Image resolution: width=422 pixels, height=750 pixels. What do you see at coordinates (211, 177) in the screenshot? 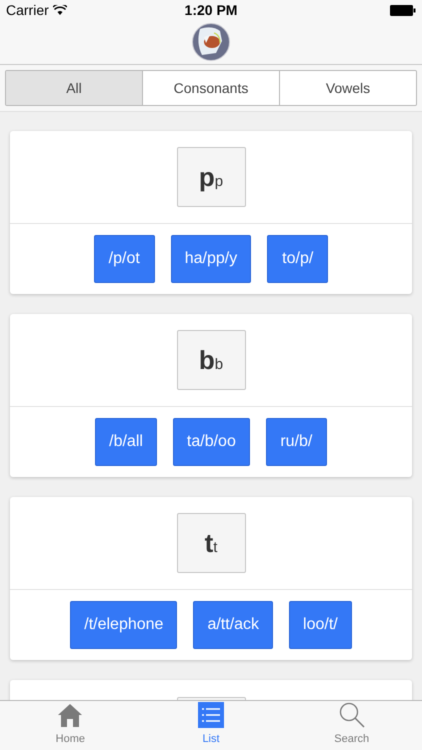
I see `symbol-button: pp` at bounding box center [211, 177].